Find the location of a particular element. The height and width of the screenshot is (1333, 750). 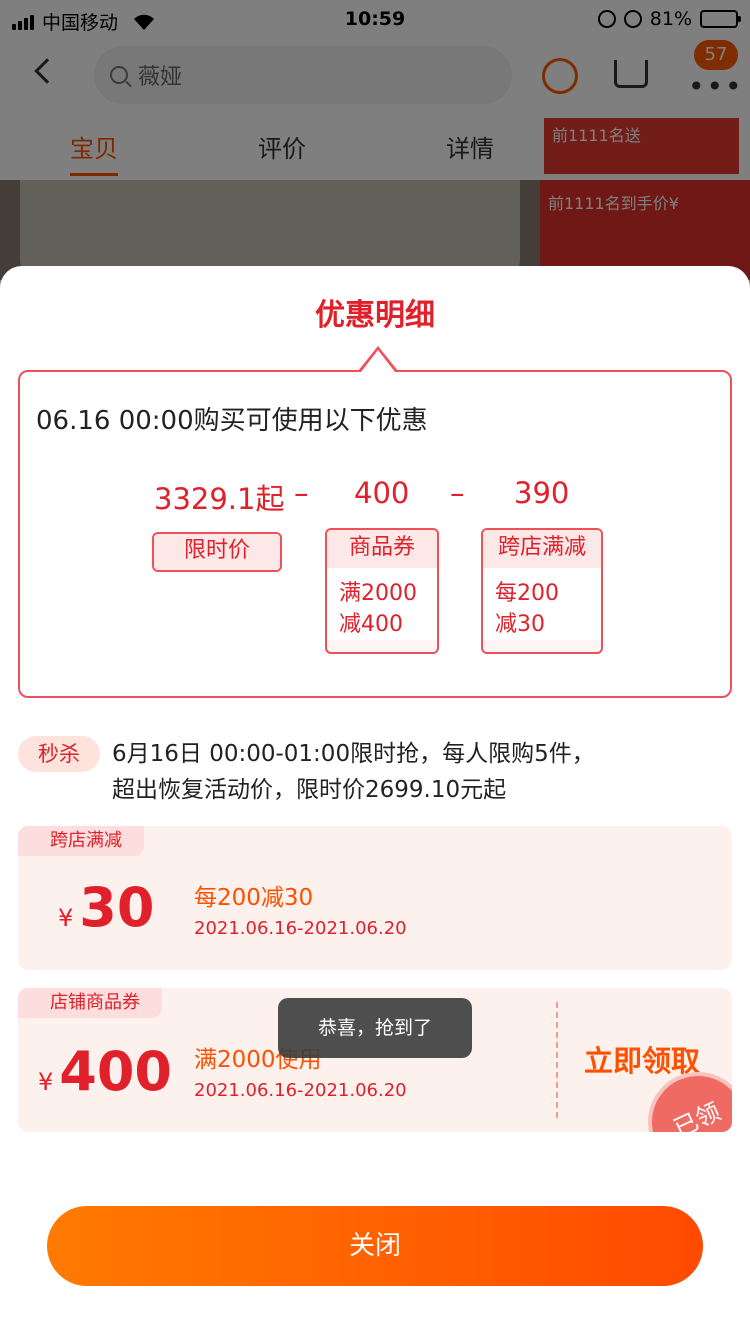

product-coupon-tag: 商品券 满2000 减400 is located at coordinates (382, 591).